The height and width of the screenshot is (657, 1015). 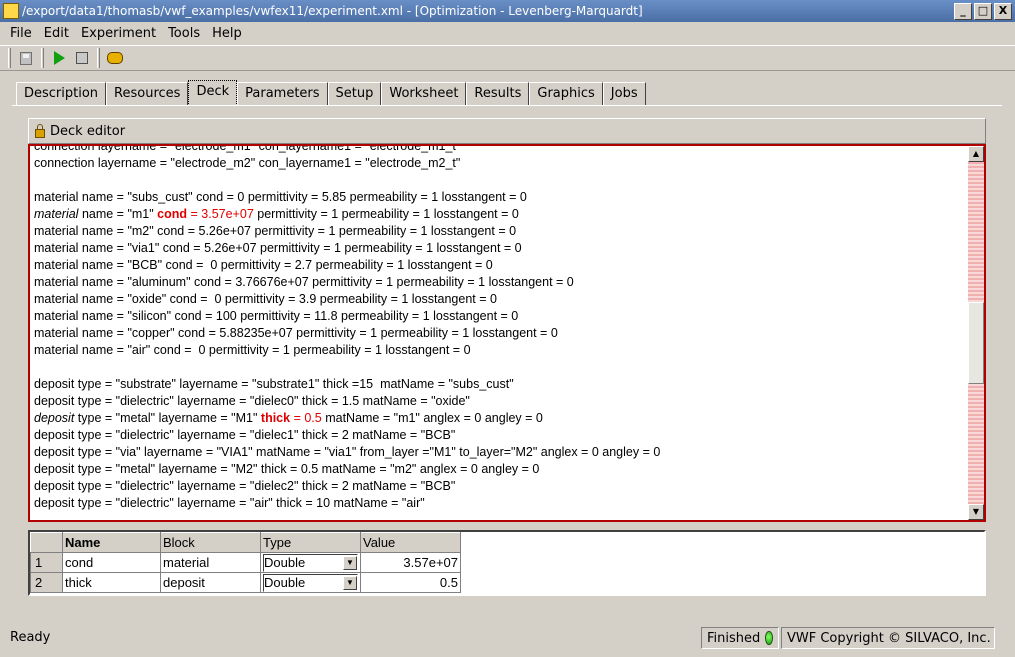 I want to click on debug-button, so click(x=115, y=58).